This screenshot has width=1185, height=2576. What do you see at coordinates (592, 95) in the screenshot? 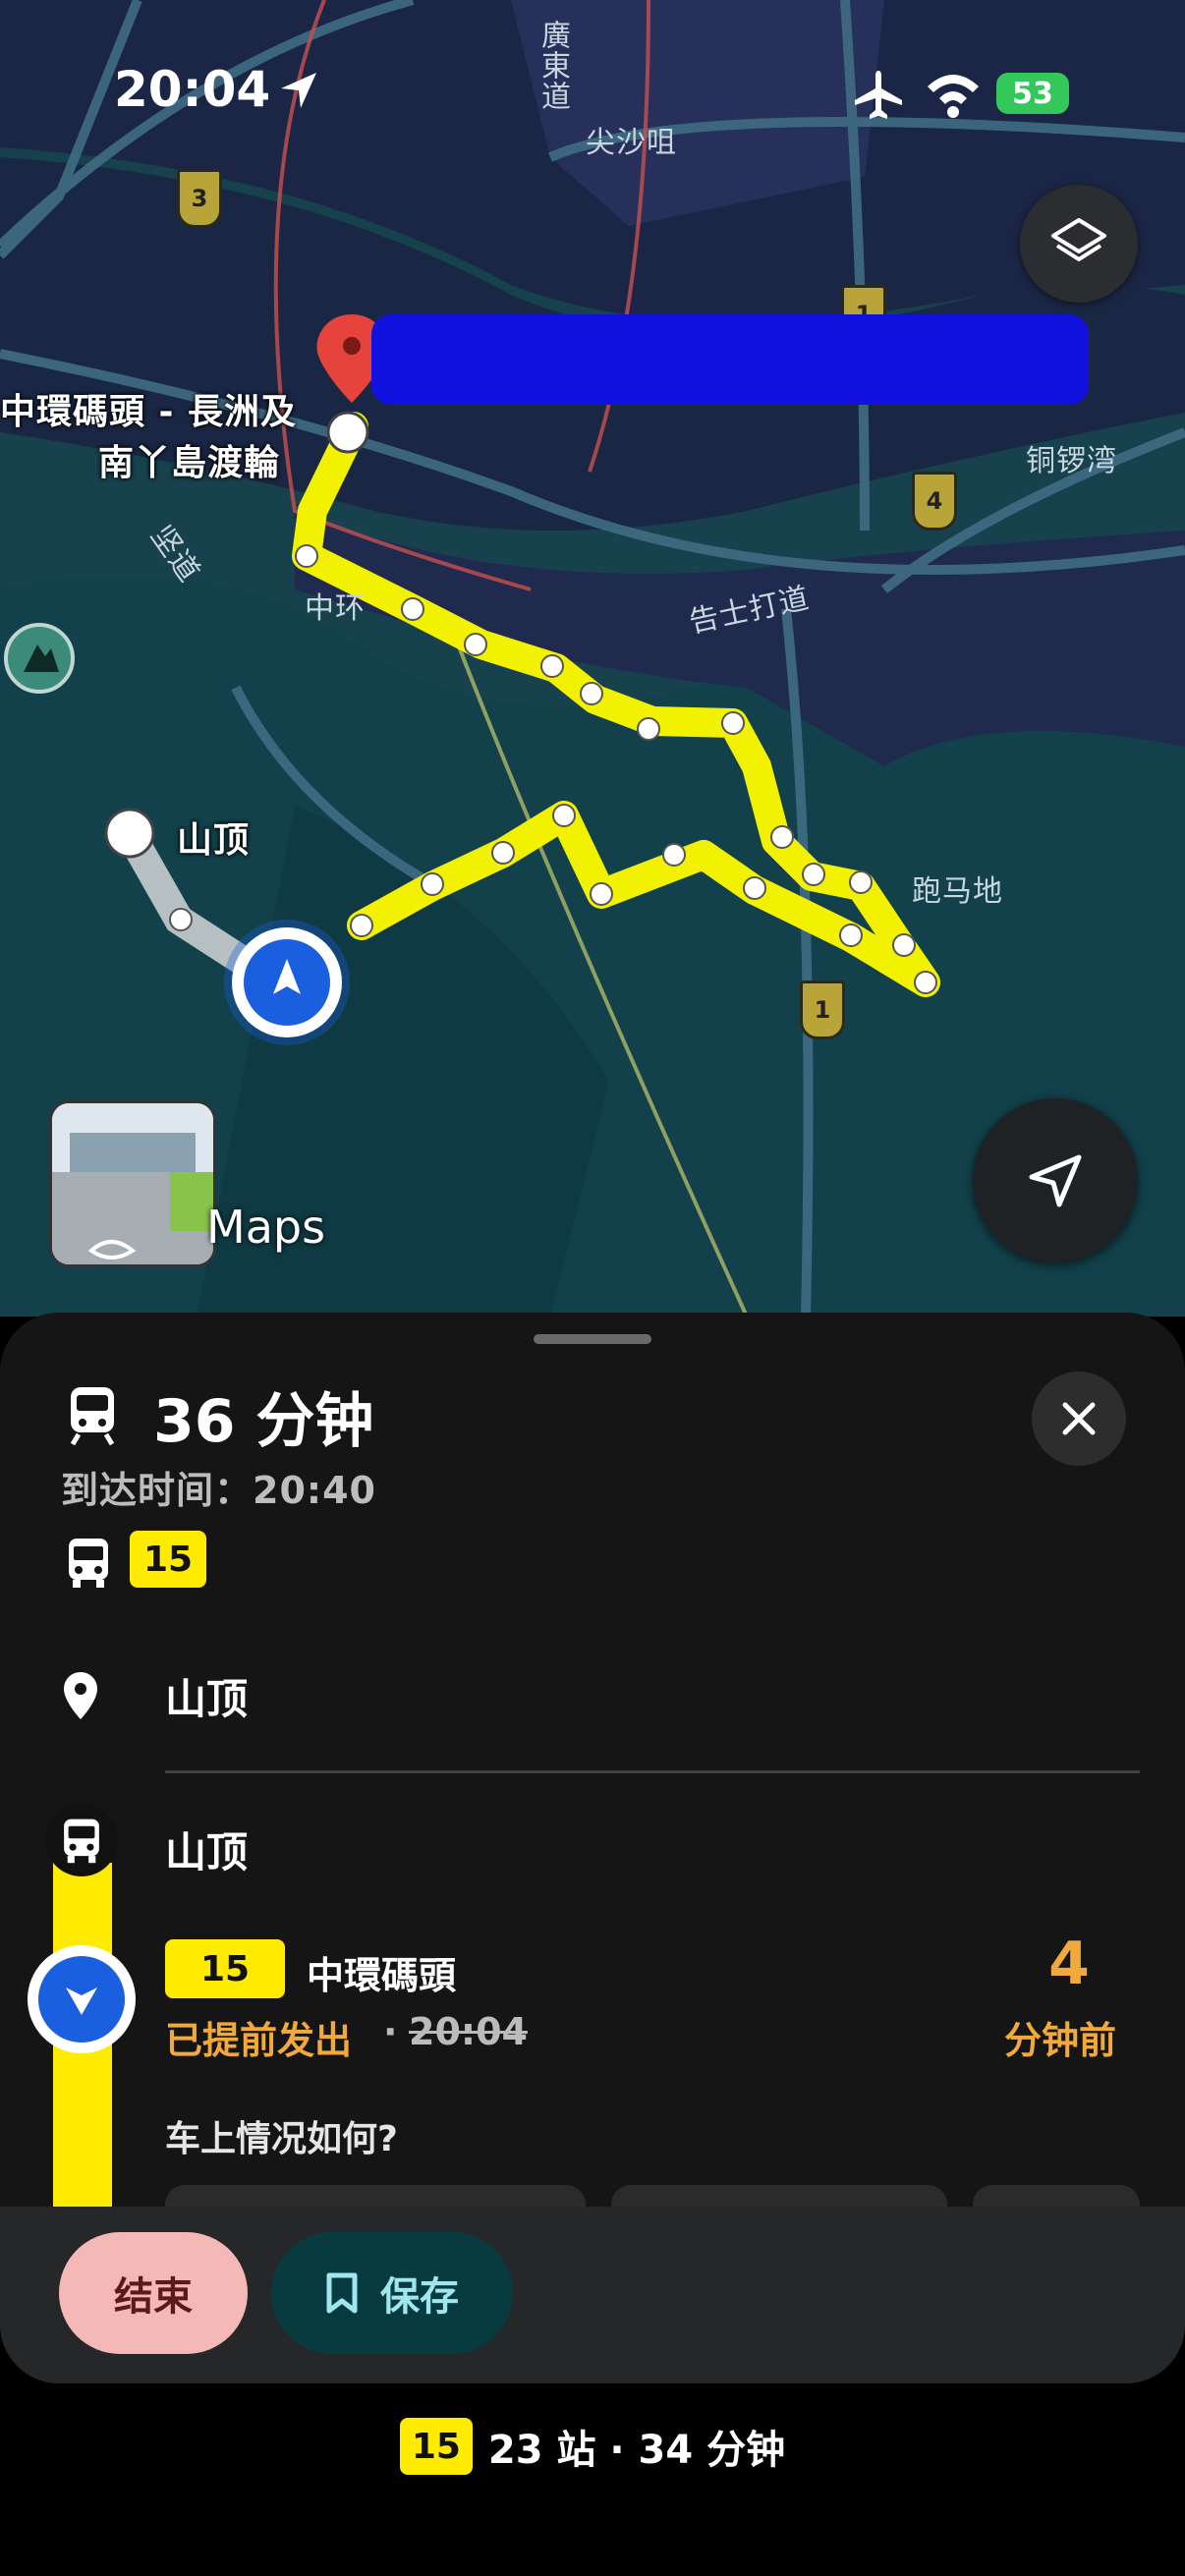
I see `status-bar: 20:04 53` at bounding box center [592, 95].